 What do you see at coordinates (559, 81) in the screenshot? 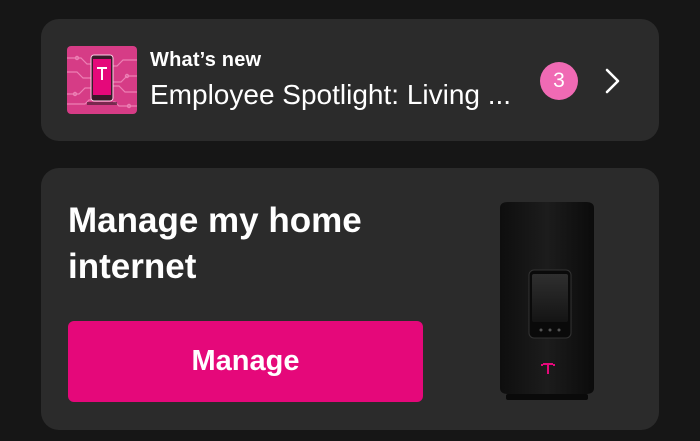
I see `notification-count-badge: 3` at bounding box center [559, 81].